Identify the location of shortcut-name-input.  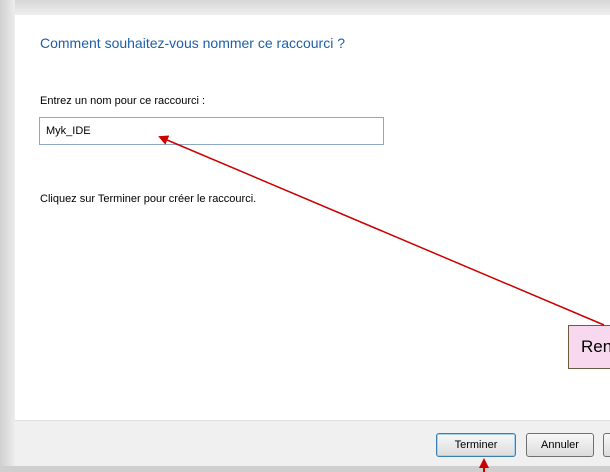
(211, 131).